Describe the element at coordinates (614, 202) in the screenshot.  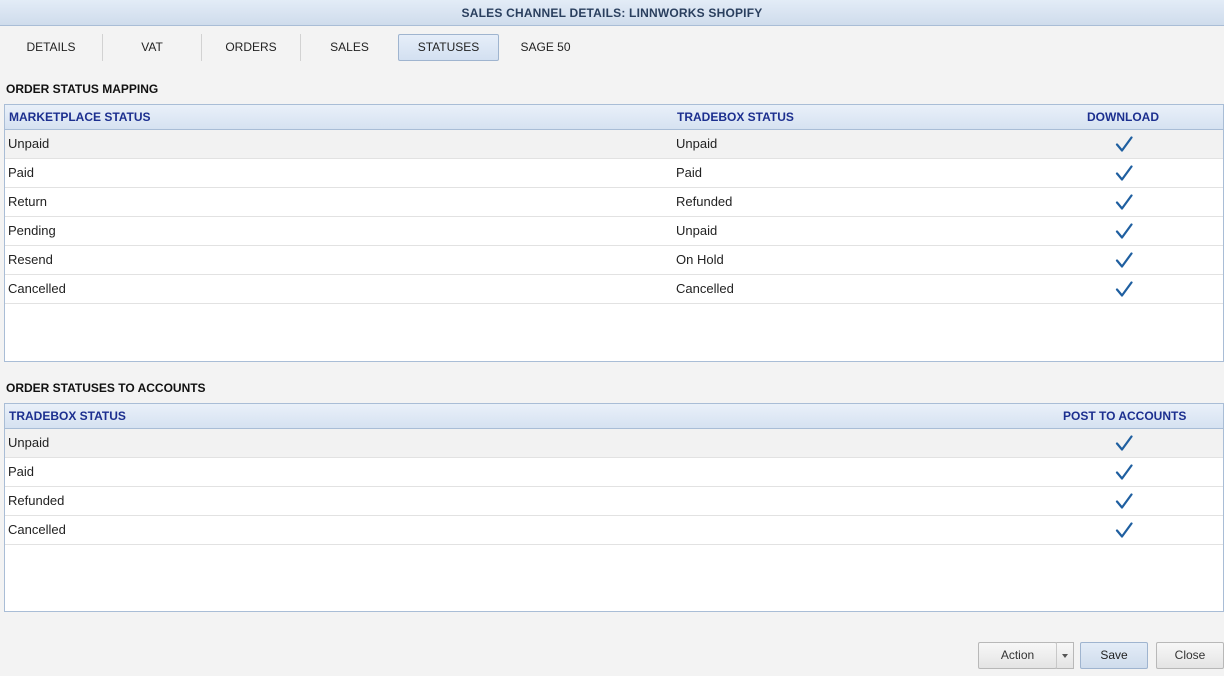
I see `table-row: Return Refunded` at that location.